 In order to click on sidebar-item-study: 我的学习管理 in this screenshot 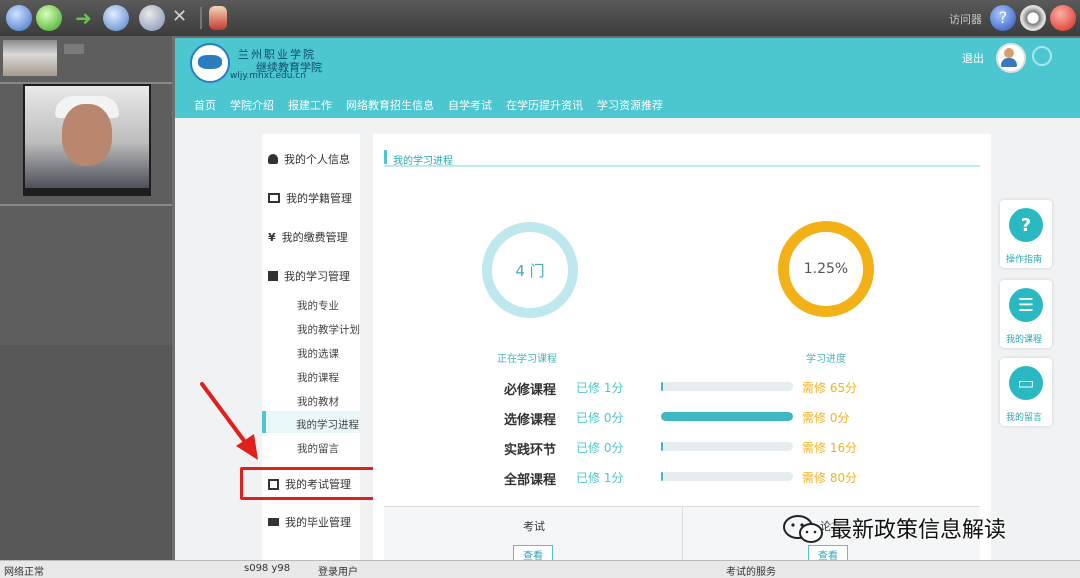, I will do `click(309, 276)`.